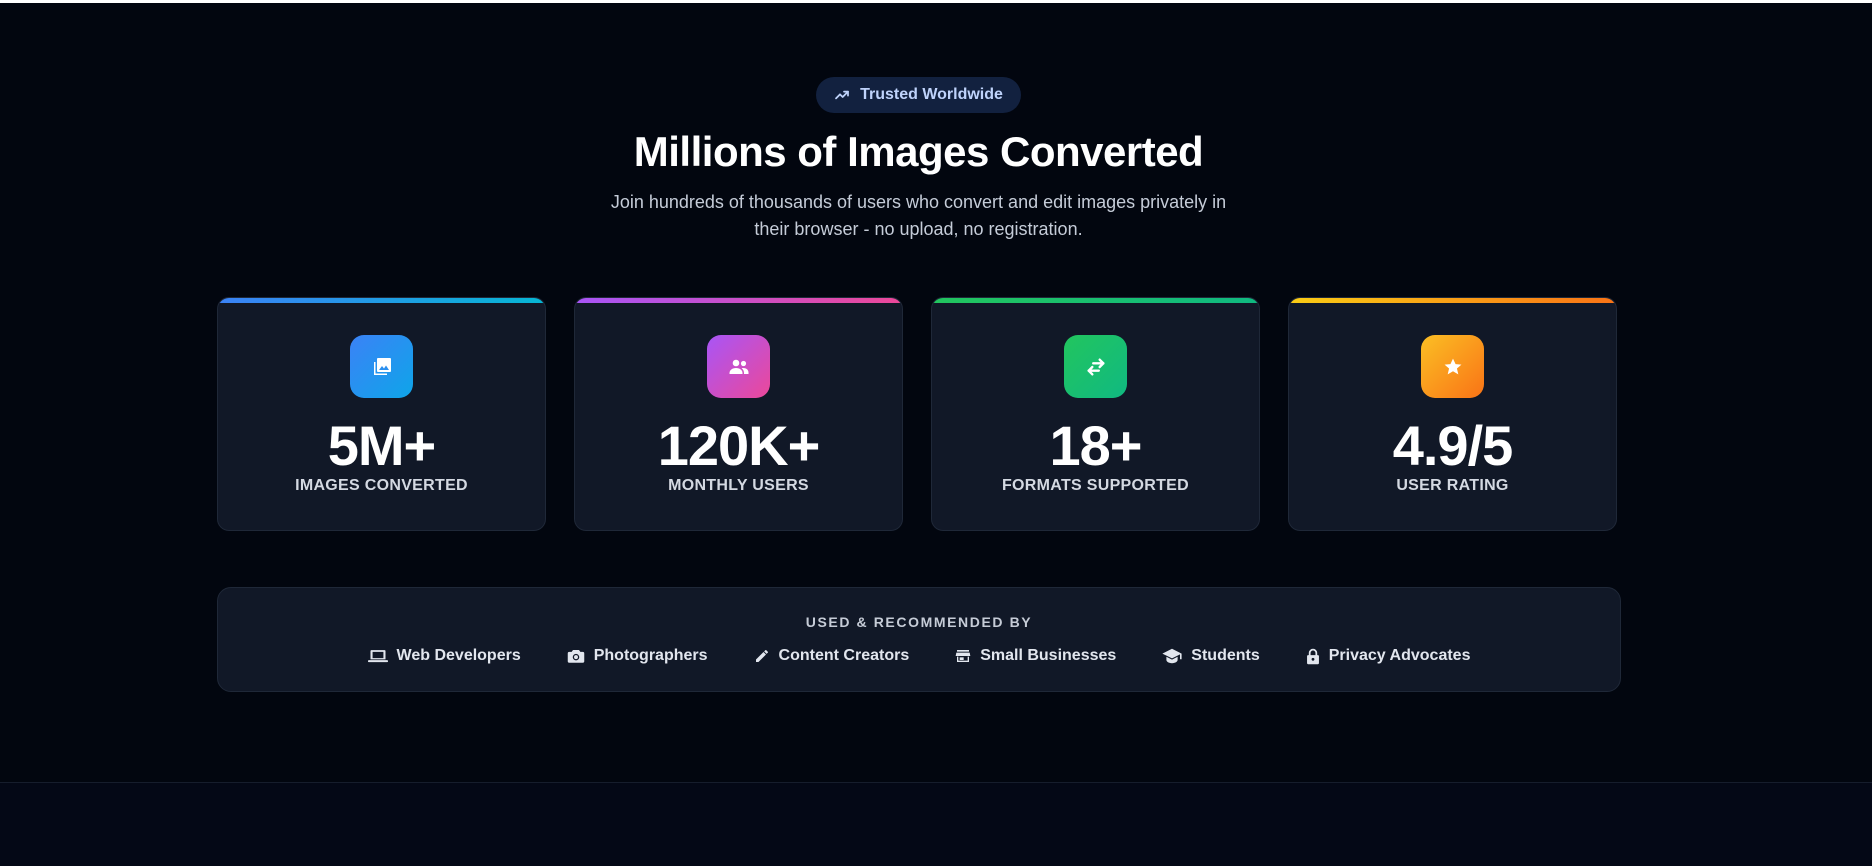 The image size is (1872, 866). I want to click on badge-wrapper: Trusted Worldwide, so click(918, 95).